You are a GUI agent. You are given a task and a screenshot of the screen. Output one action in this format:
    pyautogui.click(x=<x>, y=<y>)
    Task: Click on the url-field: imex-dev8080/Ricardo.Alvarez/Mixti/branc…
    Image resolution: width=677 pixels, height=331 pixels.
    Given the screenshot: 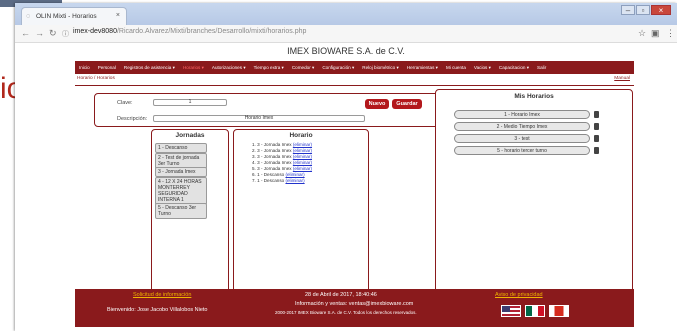 What is the action you would take?
    pyautogui.click(x=189, y=31)
    